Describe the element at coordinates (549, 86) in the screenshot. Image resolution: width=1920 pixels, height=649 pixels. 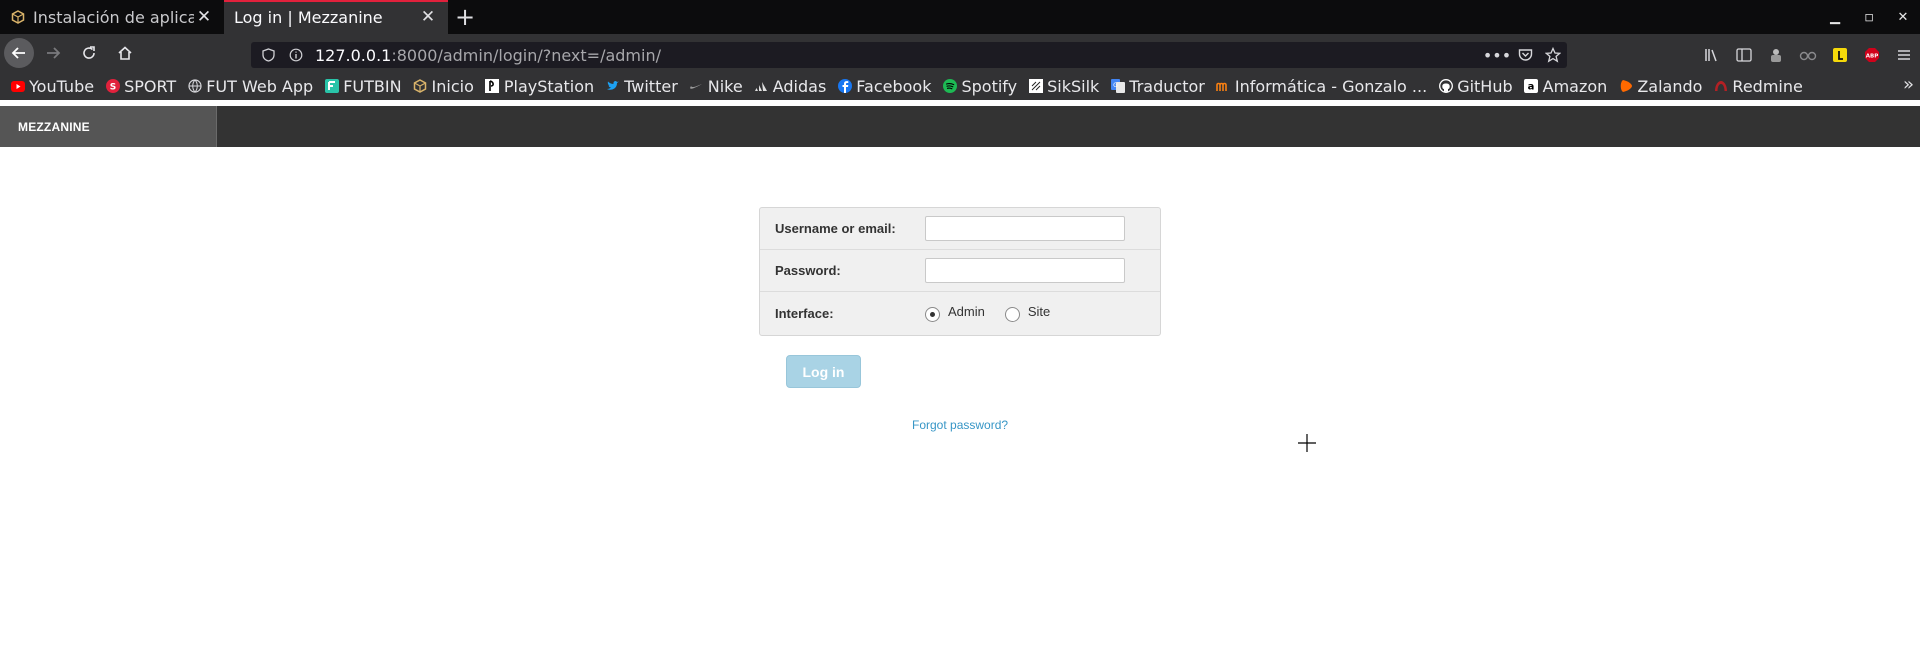
I see `bookmark-label: PlayStation` at that location.